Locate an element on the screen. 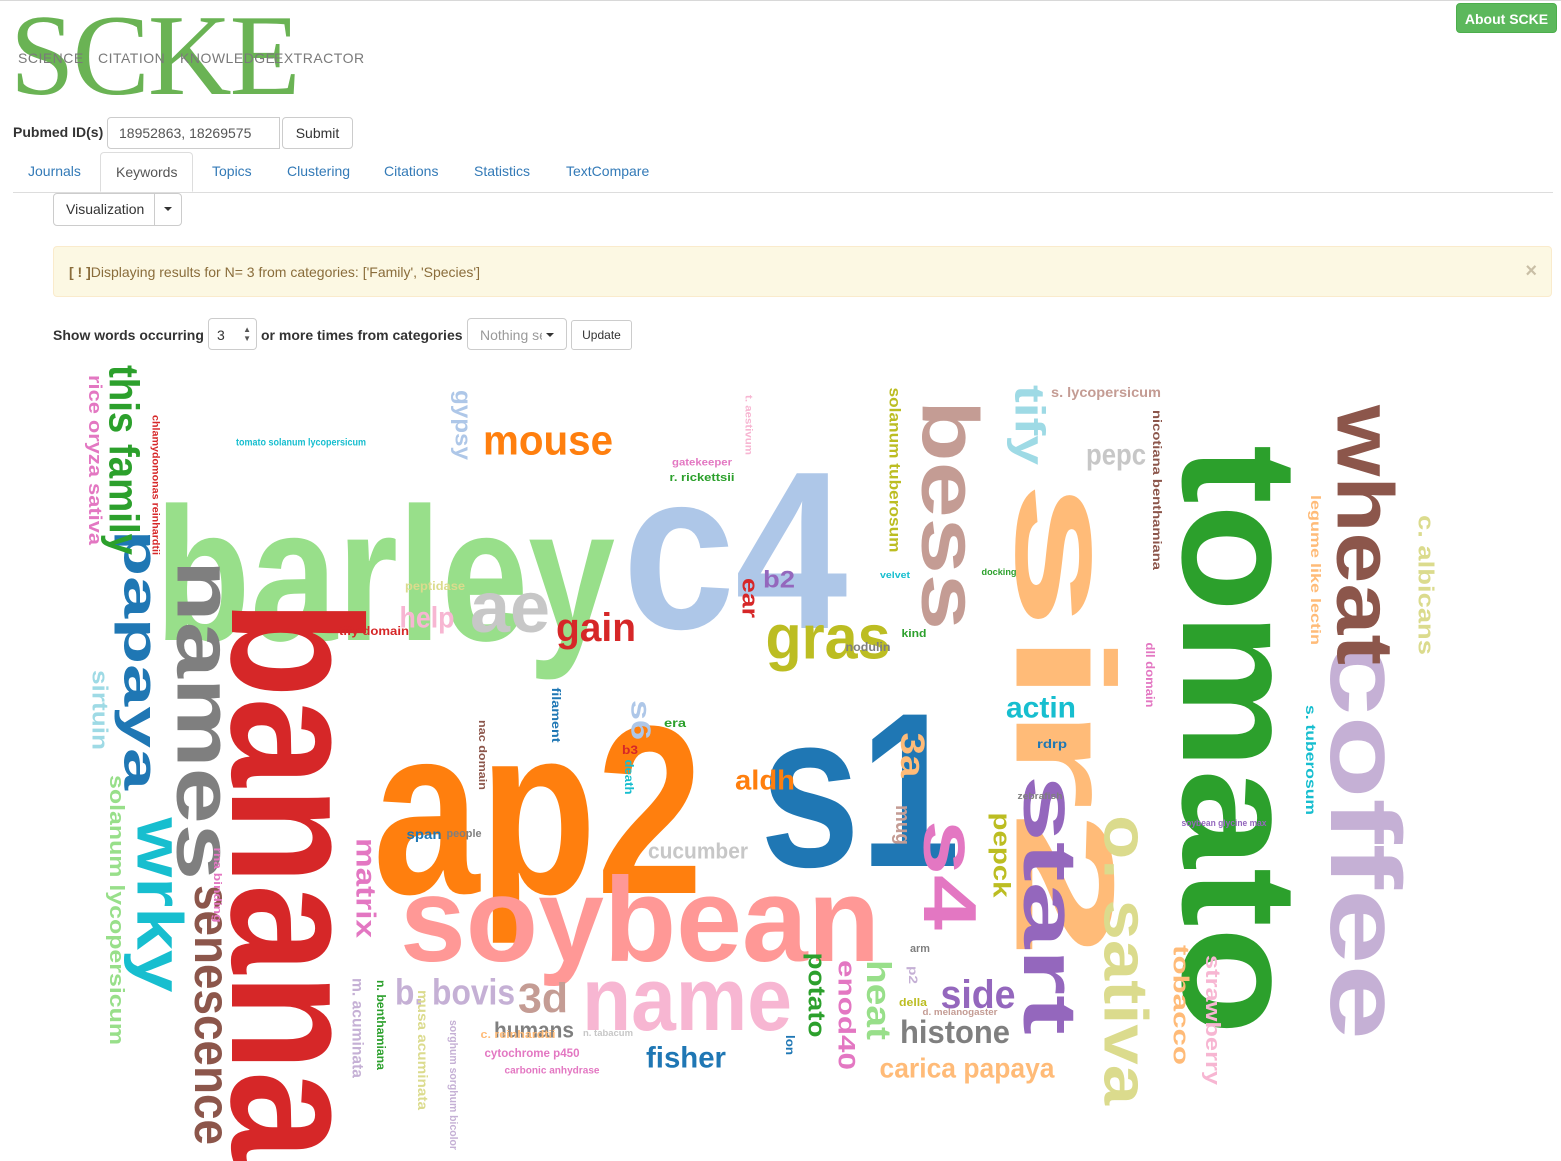 The width and height of the screenshot is (1561, 1161). word-26: b. bovis is located at coordinates (455, 992).